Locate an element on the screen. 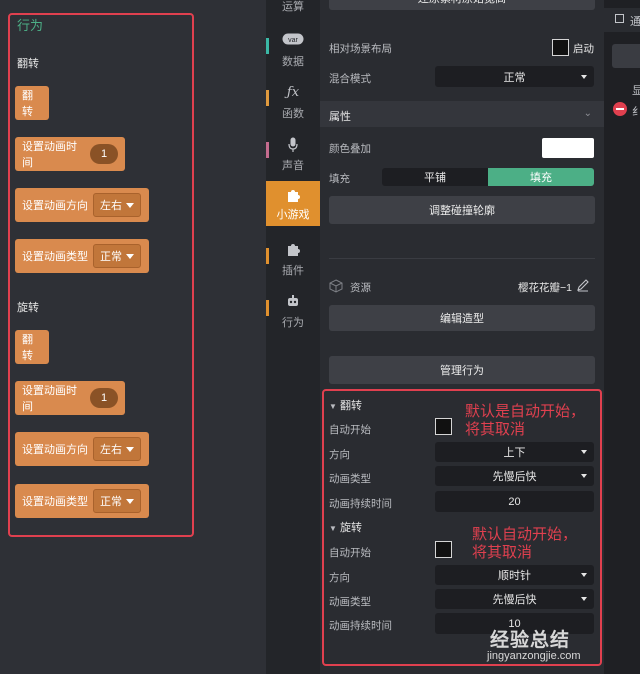  right-label: 显 is located at coordinates (636, 91).